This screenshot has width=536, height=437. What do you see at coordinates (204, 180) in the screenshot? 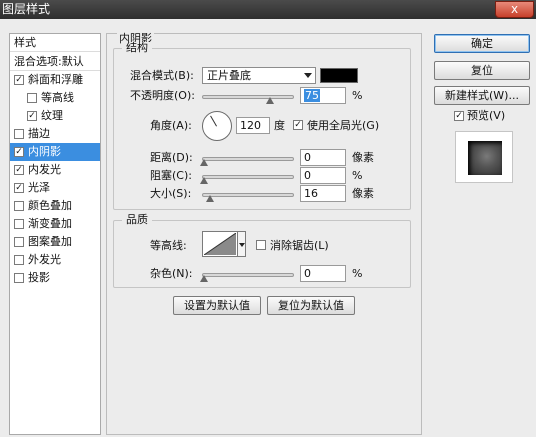
I see `choke-slider-thumb` at bounding box center [204, 180].